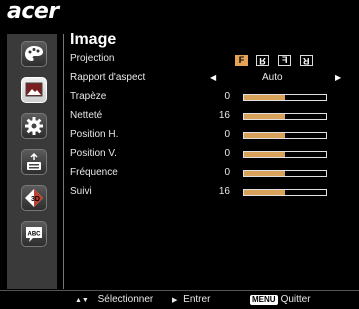  I want to click on footer-select-label: Sélectionner, so click(125, 299).